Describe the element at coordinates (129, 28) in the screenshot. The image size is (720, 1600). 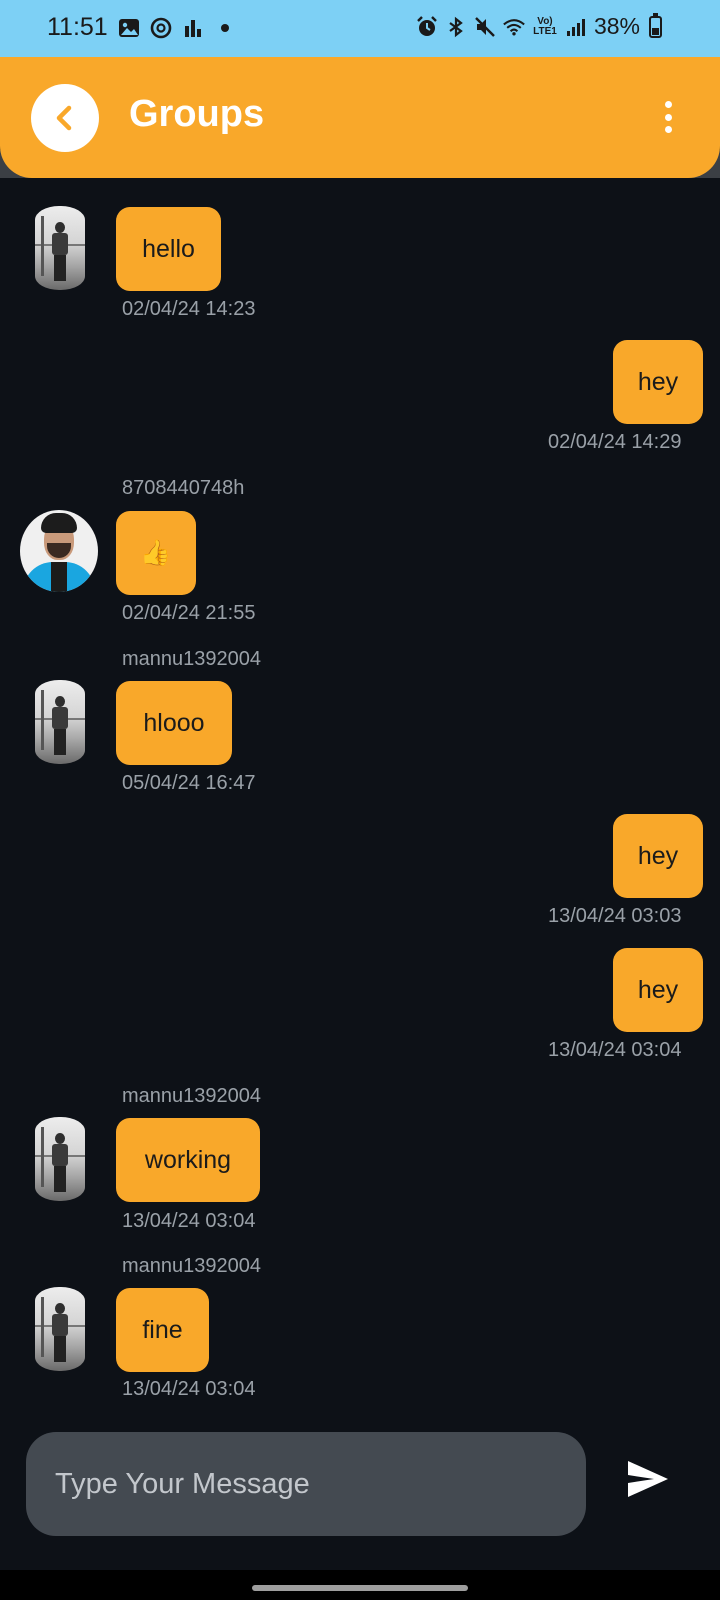
I see `gallery-icon` at that location.